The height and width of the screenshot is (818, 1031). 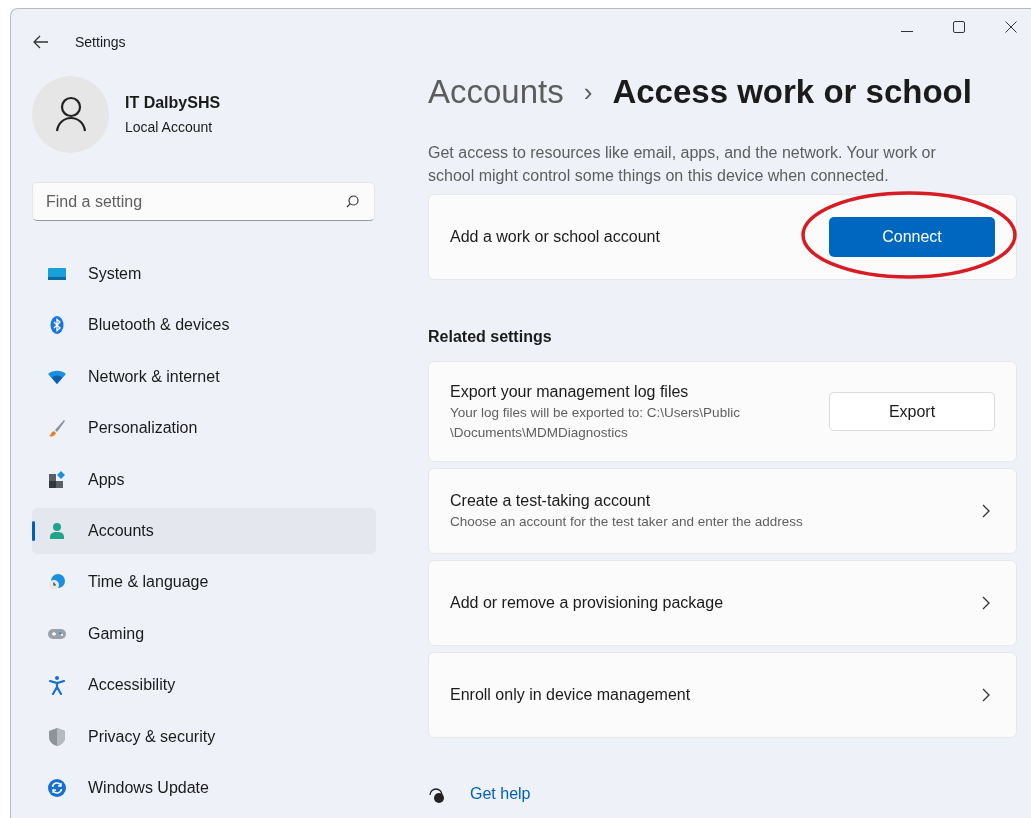 I want to click on setting-link-card: Add or remove a provisioning package, so click(x=722, y=603).